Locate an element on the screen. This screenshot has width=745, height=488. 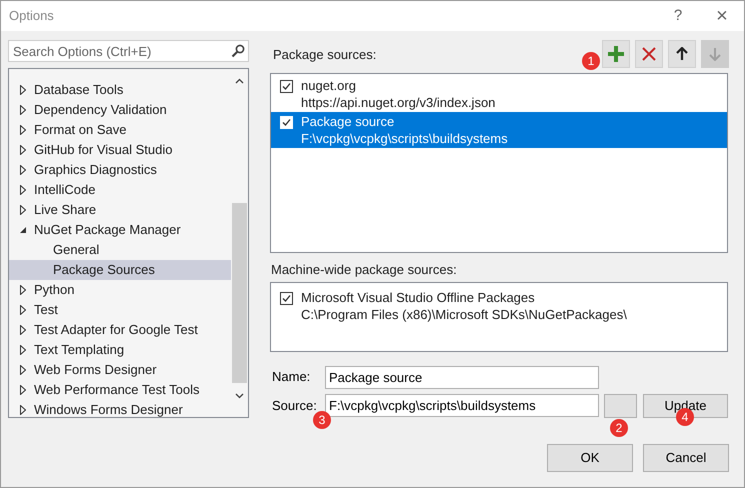
tree-item: Text Templating is located at coordinates (120, 350).